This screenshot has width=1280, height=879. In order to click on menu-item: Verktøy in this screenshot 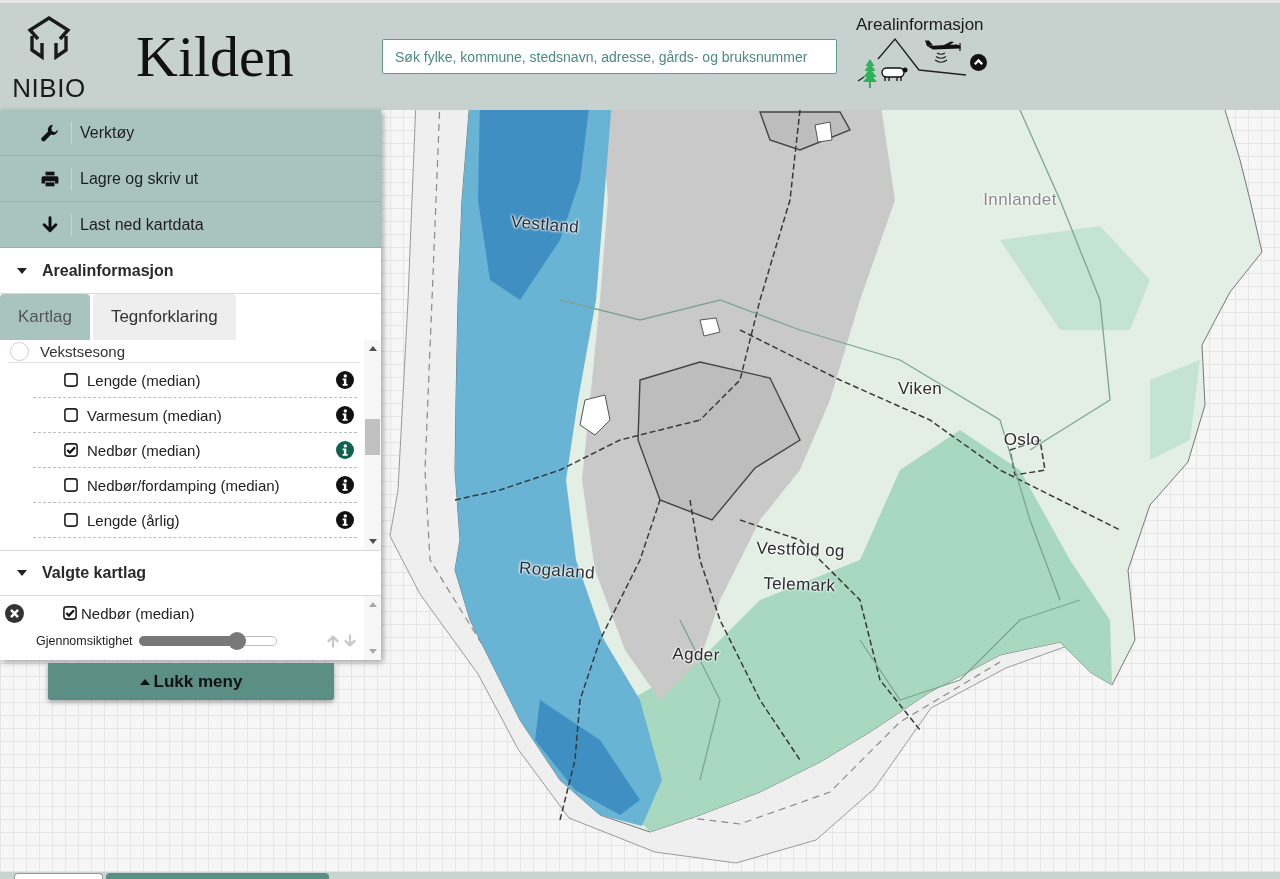, I will do `click(190, 133)`.